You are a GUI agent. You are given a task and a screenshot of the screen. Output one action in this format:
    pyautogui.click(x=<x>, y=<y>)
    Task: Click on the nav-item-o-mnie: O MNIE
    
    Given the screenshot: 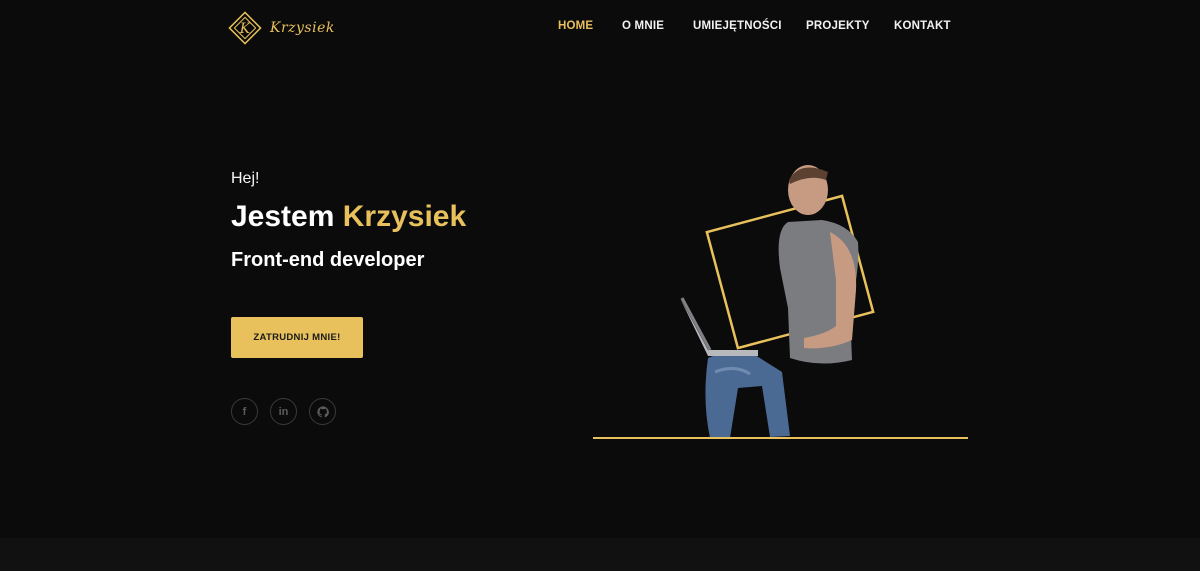 What is the action you would take?
    pyautogui.click(x=643, y=26)
    